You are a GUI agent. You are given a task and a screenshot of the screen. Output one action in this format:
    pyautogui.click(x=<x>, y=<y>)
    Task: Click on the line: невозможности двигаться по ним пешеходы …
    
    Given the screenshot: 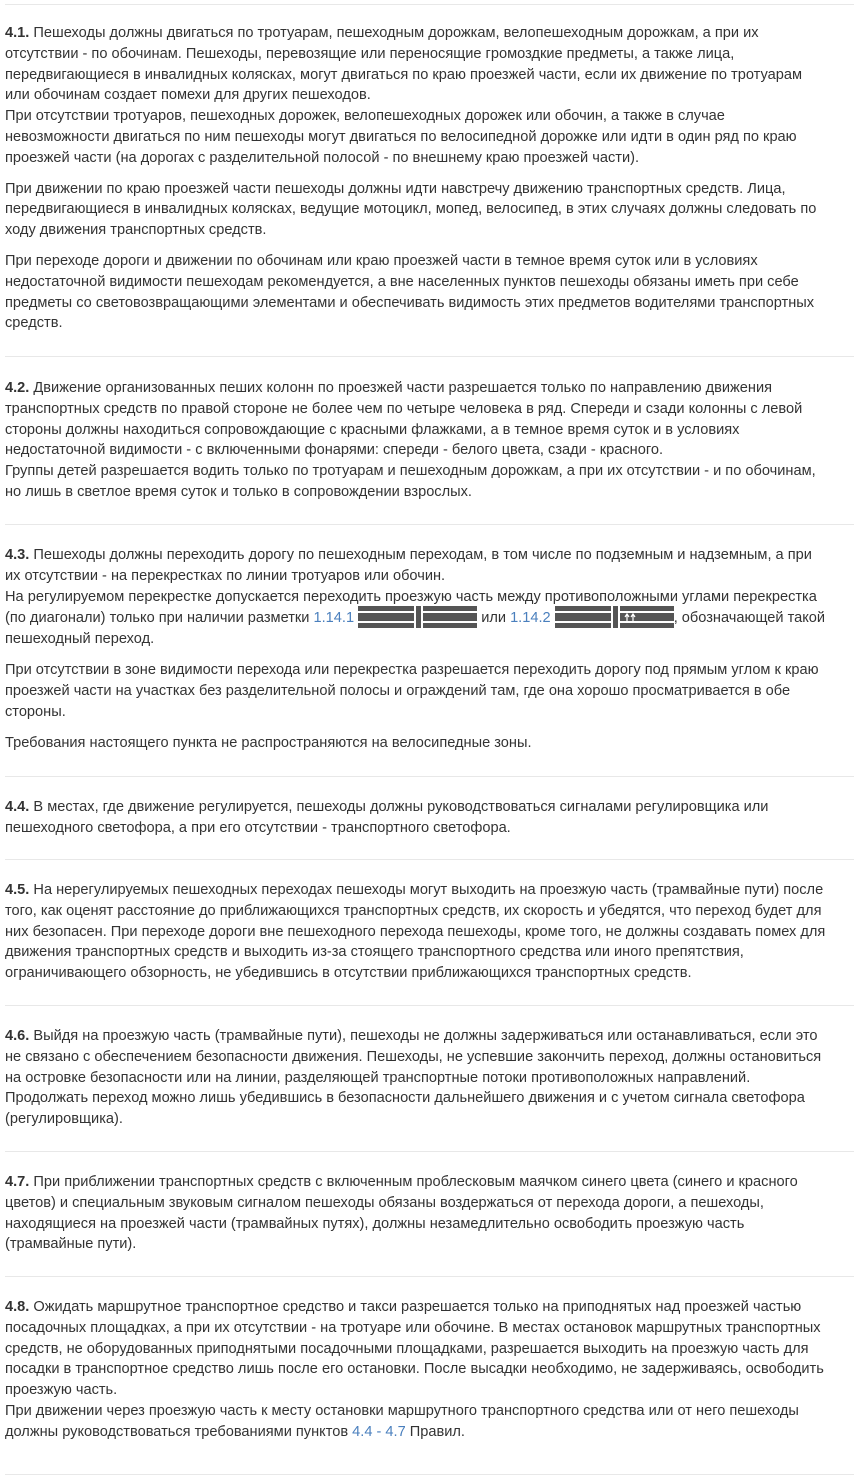 What is the action you would take?
    pyautogui.click(x=401, y=136)
    